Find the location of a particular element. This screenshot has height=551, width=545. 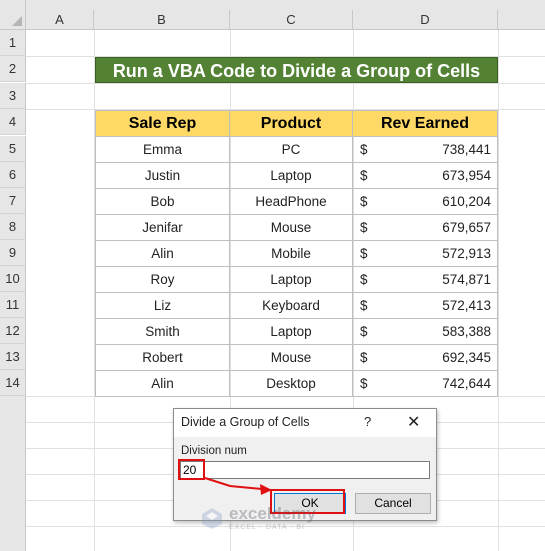

arrow-head is located at coordinates (266, 489).